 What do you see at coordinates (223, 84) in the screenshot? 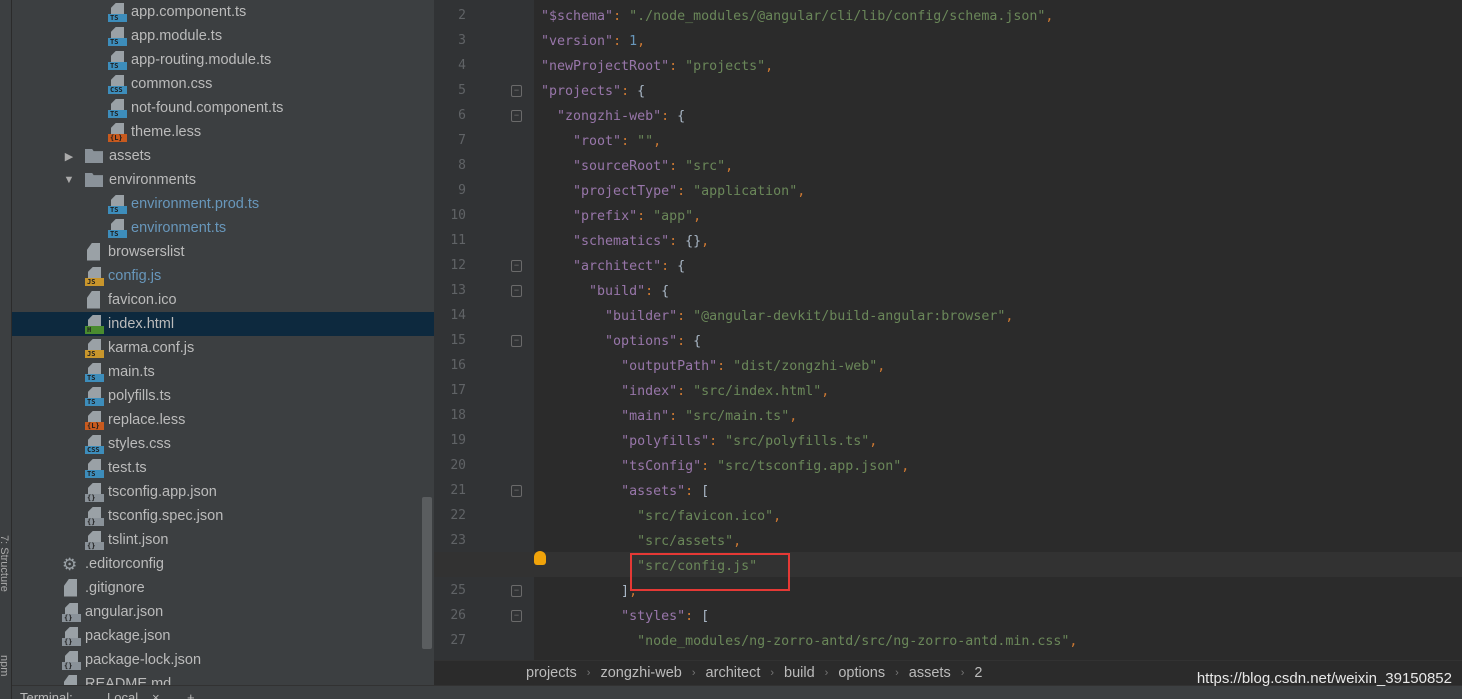
I see `tree-item: CSS common.css` at bounding box center [223, 84].